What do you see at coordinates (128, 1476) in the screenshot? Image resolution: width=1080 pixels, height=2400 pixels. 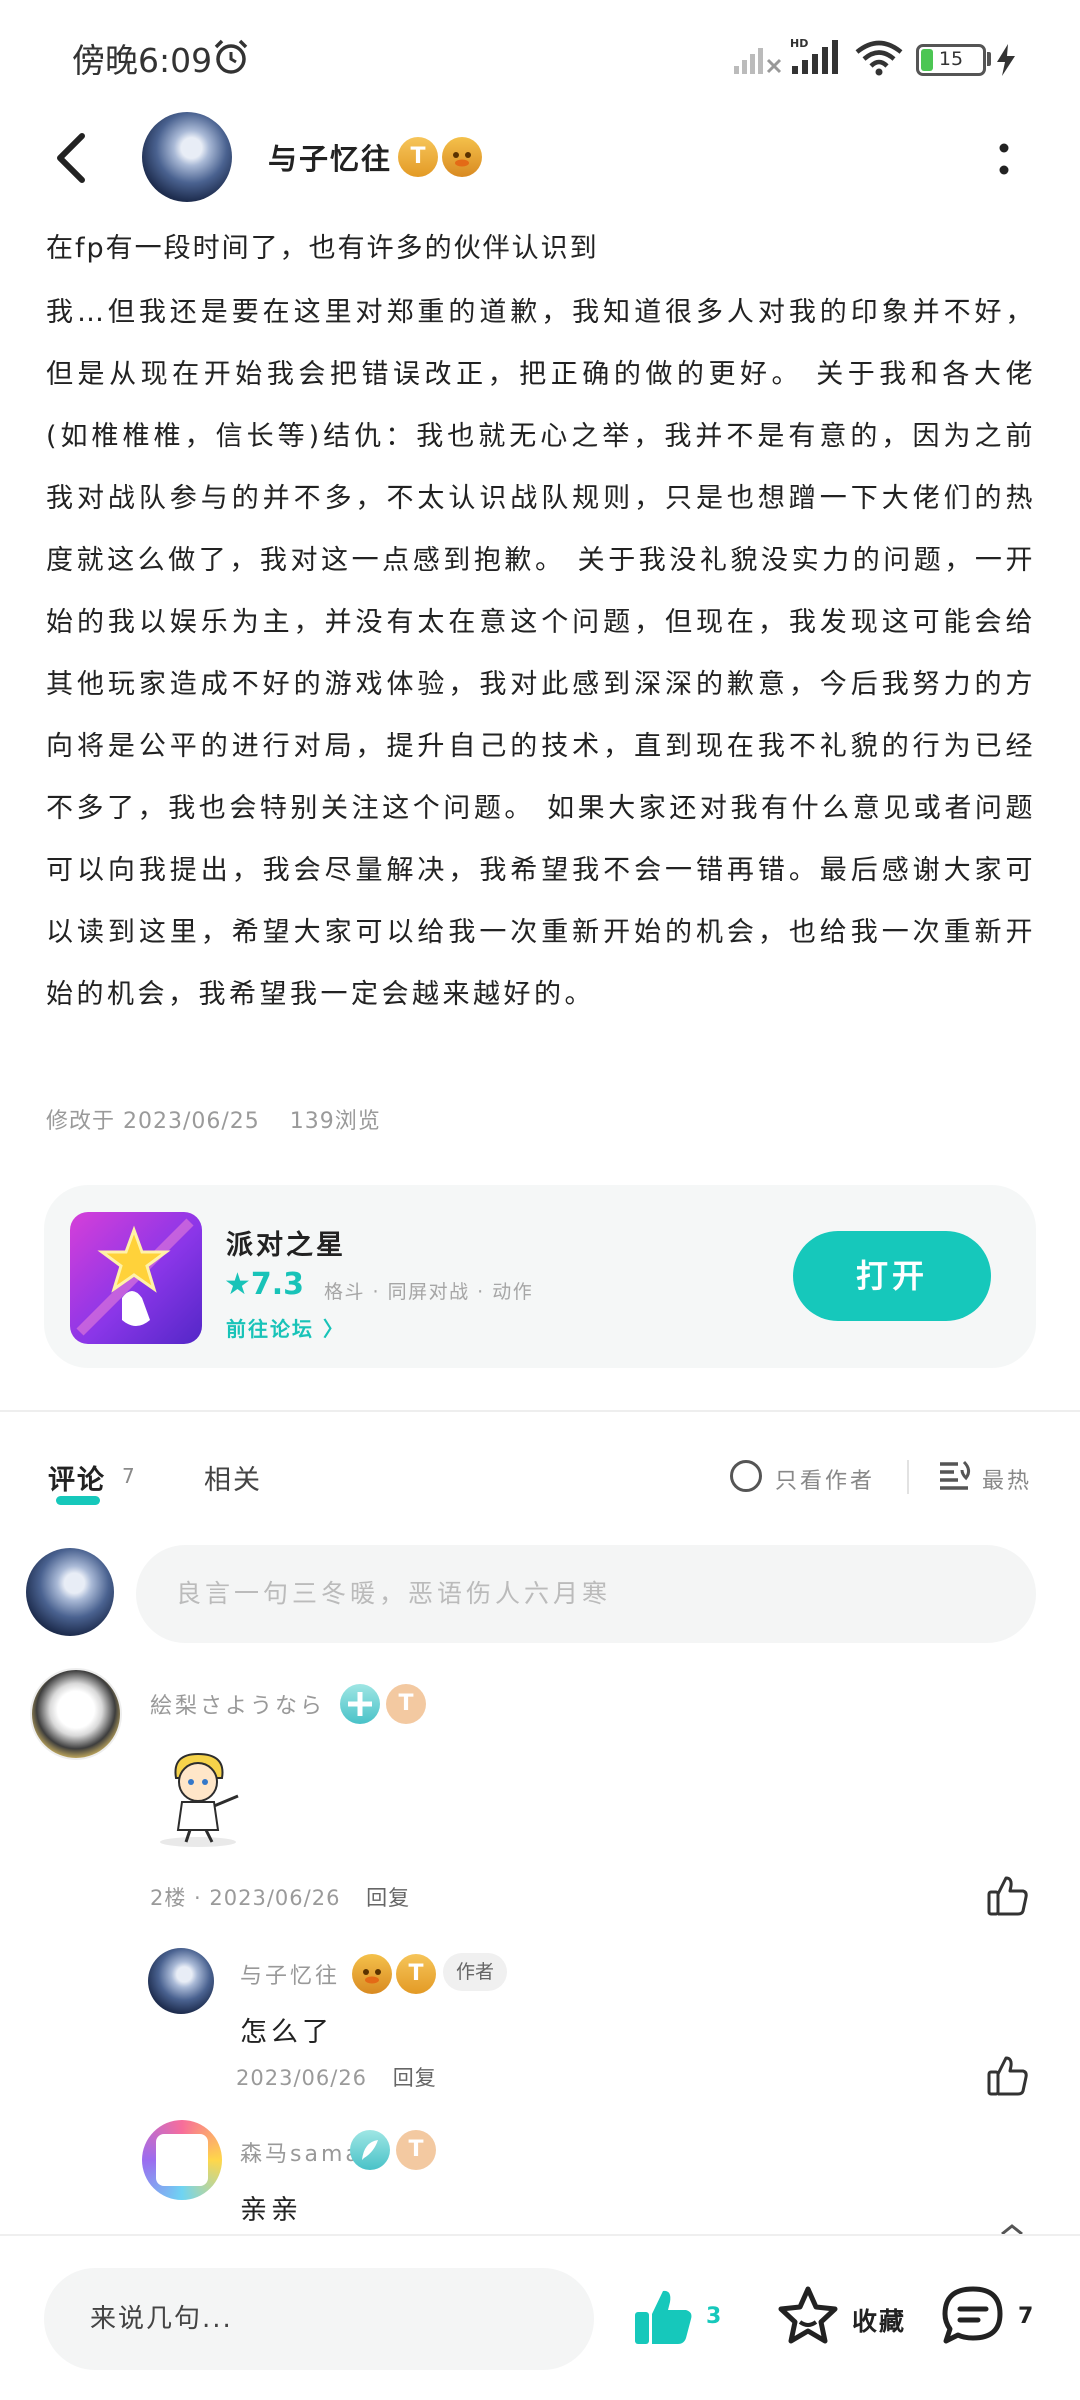 I see `tab-comments-count: 7` at bounding box center [128, 1476].